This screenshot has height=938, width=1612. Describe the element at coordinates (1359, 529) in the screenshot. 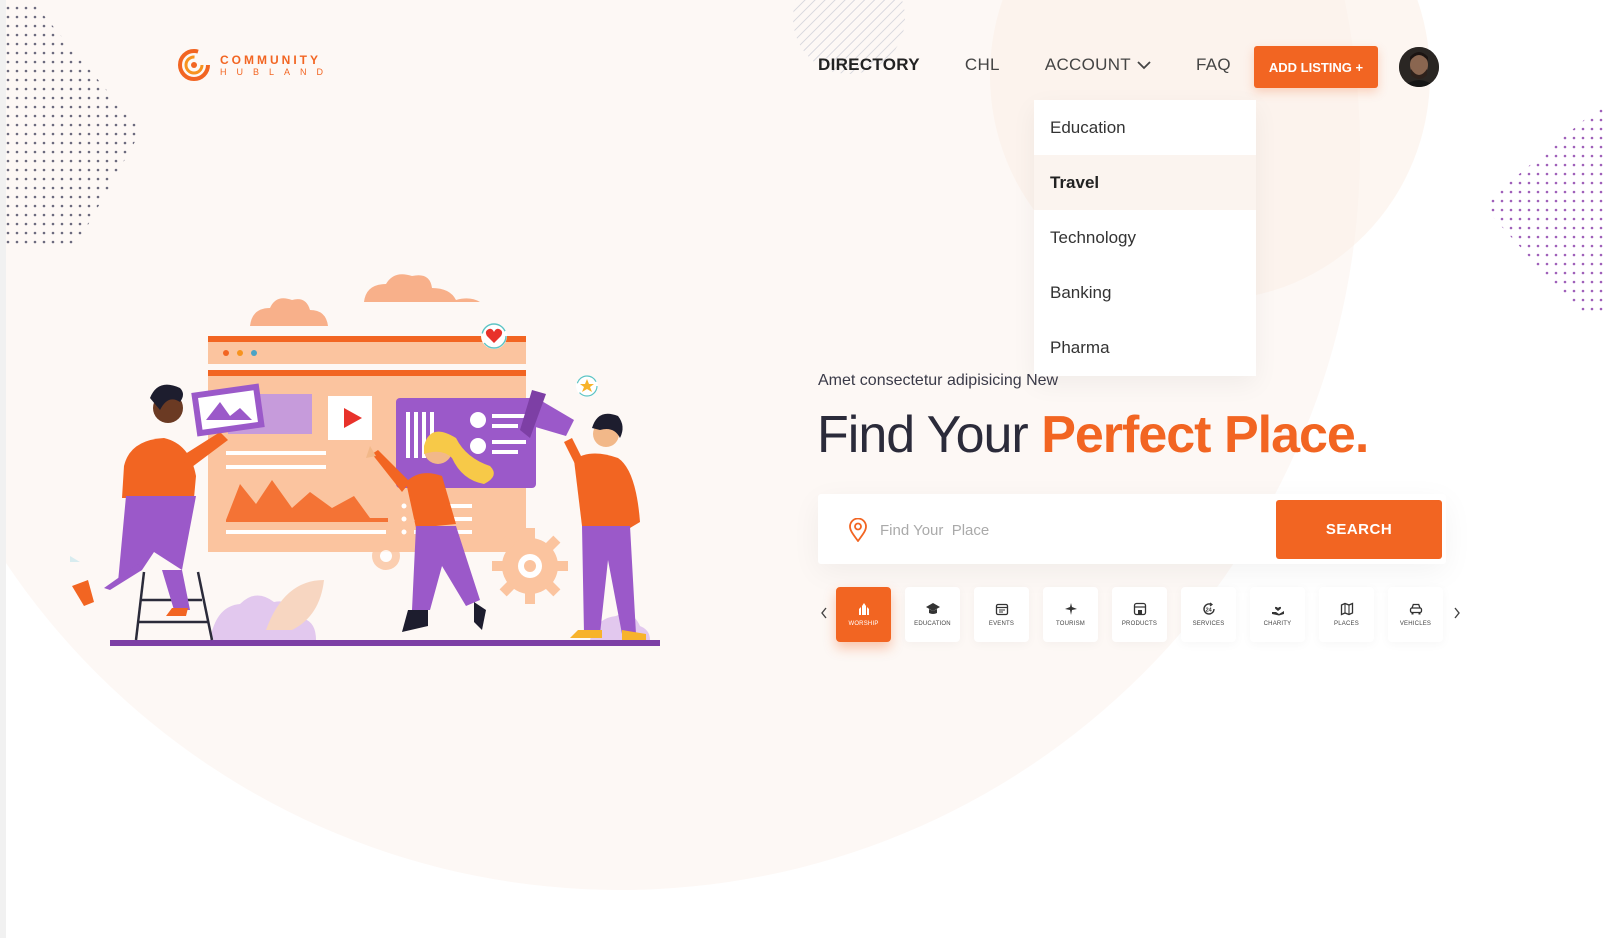

I see `search-button: SEARCH` at that location.